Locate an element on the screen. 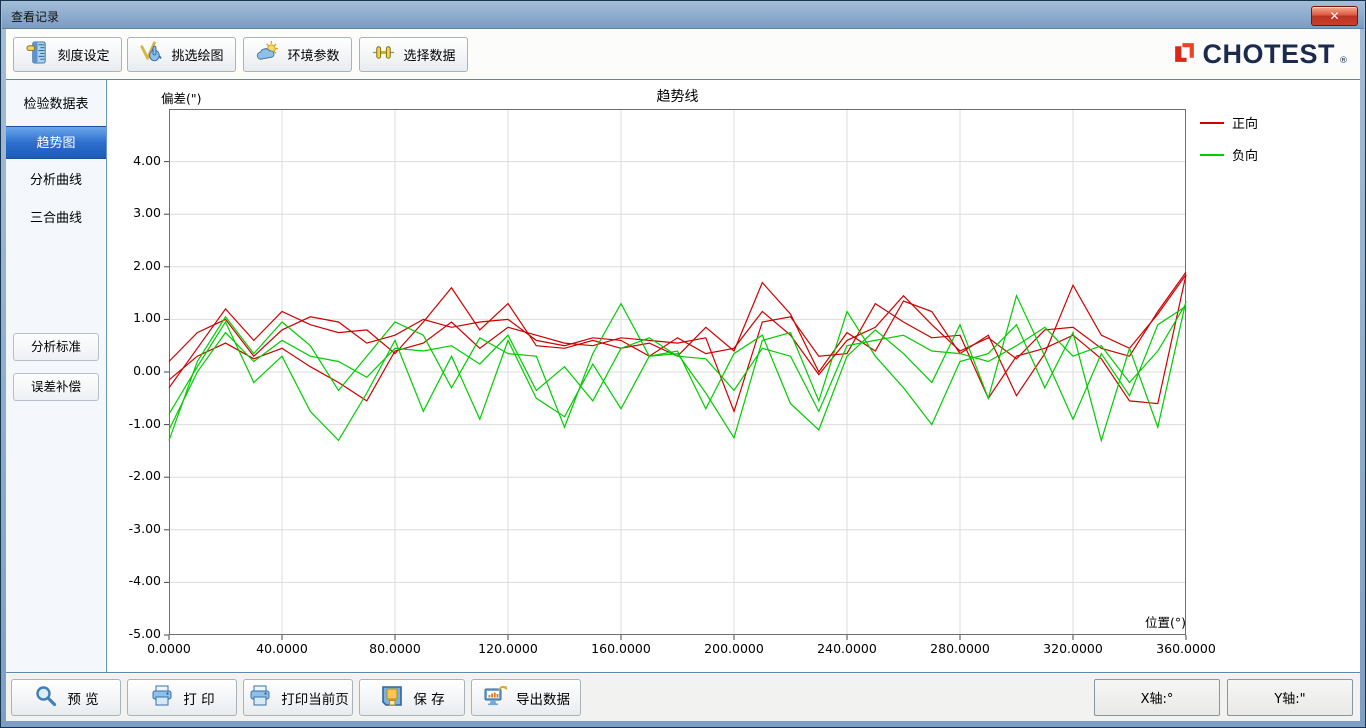 Image resolution: width=1366 pixels, height=728 pixels. y-tick-label: 4.00 is located at coordinates (147, 160).